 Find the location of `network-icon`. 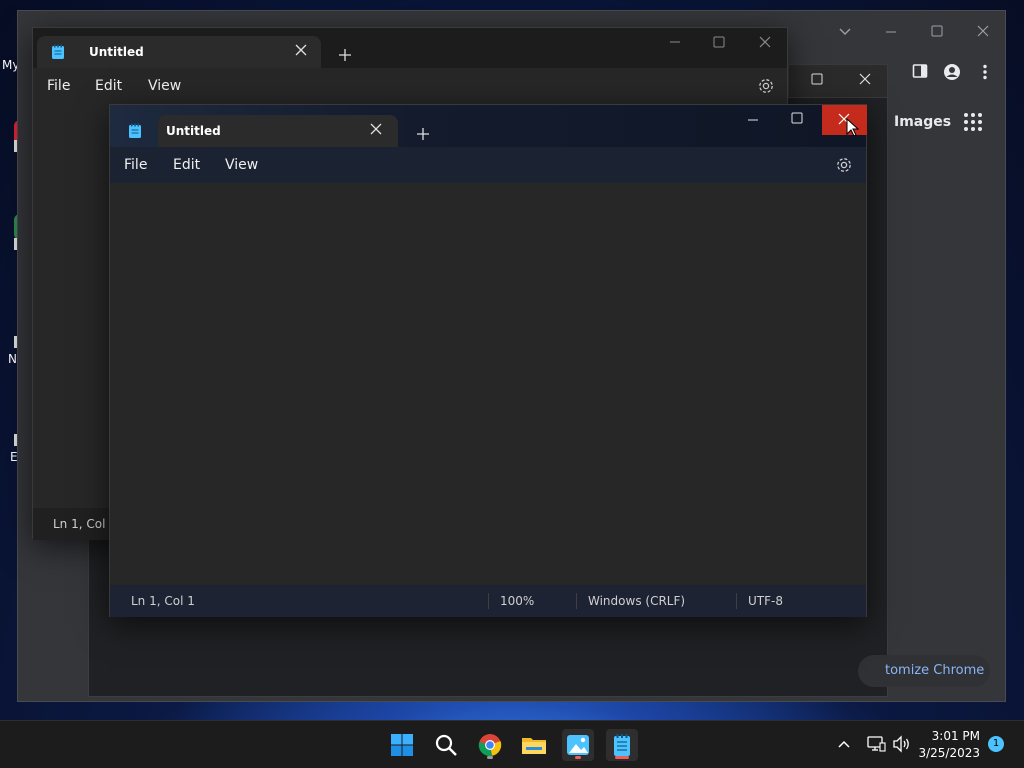

network-icon is located at coordinates (876, 746).